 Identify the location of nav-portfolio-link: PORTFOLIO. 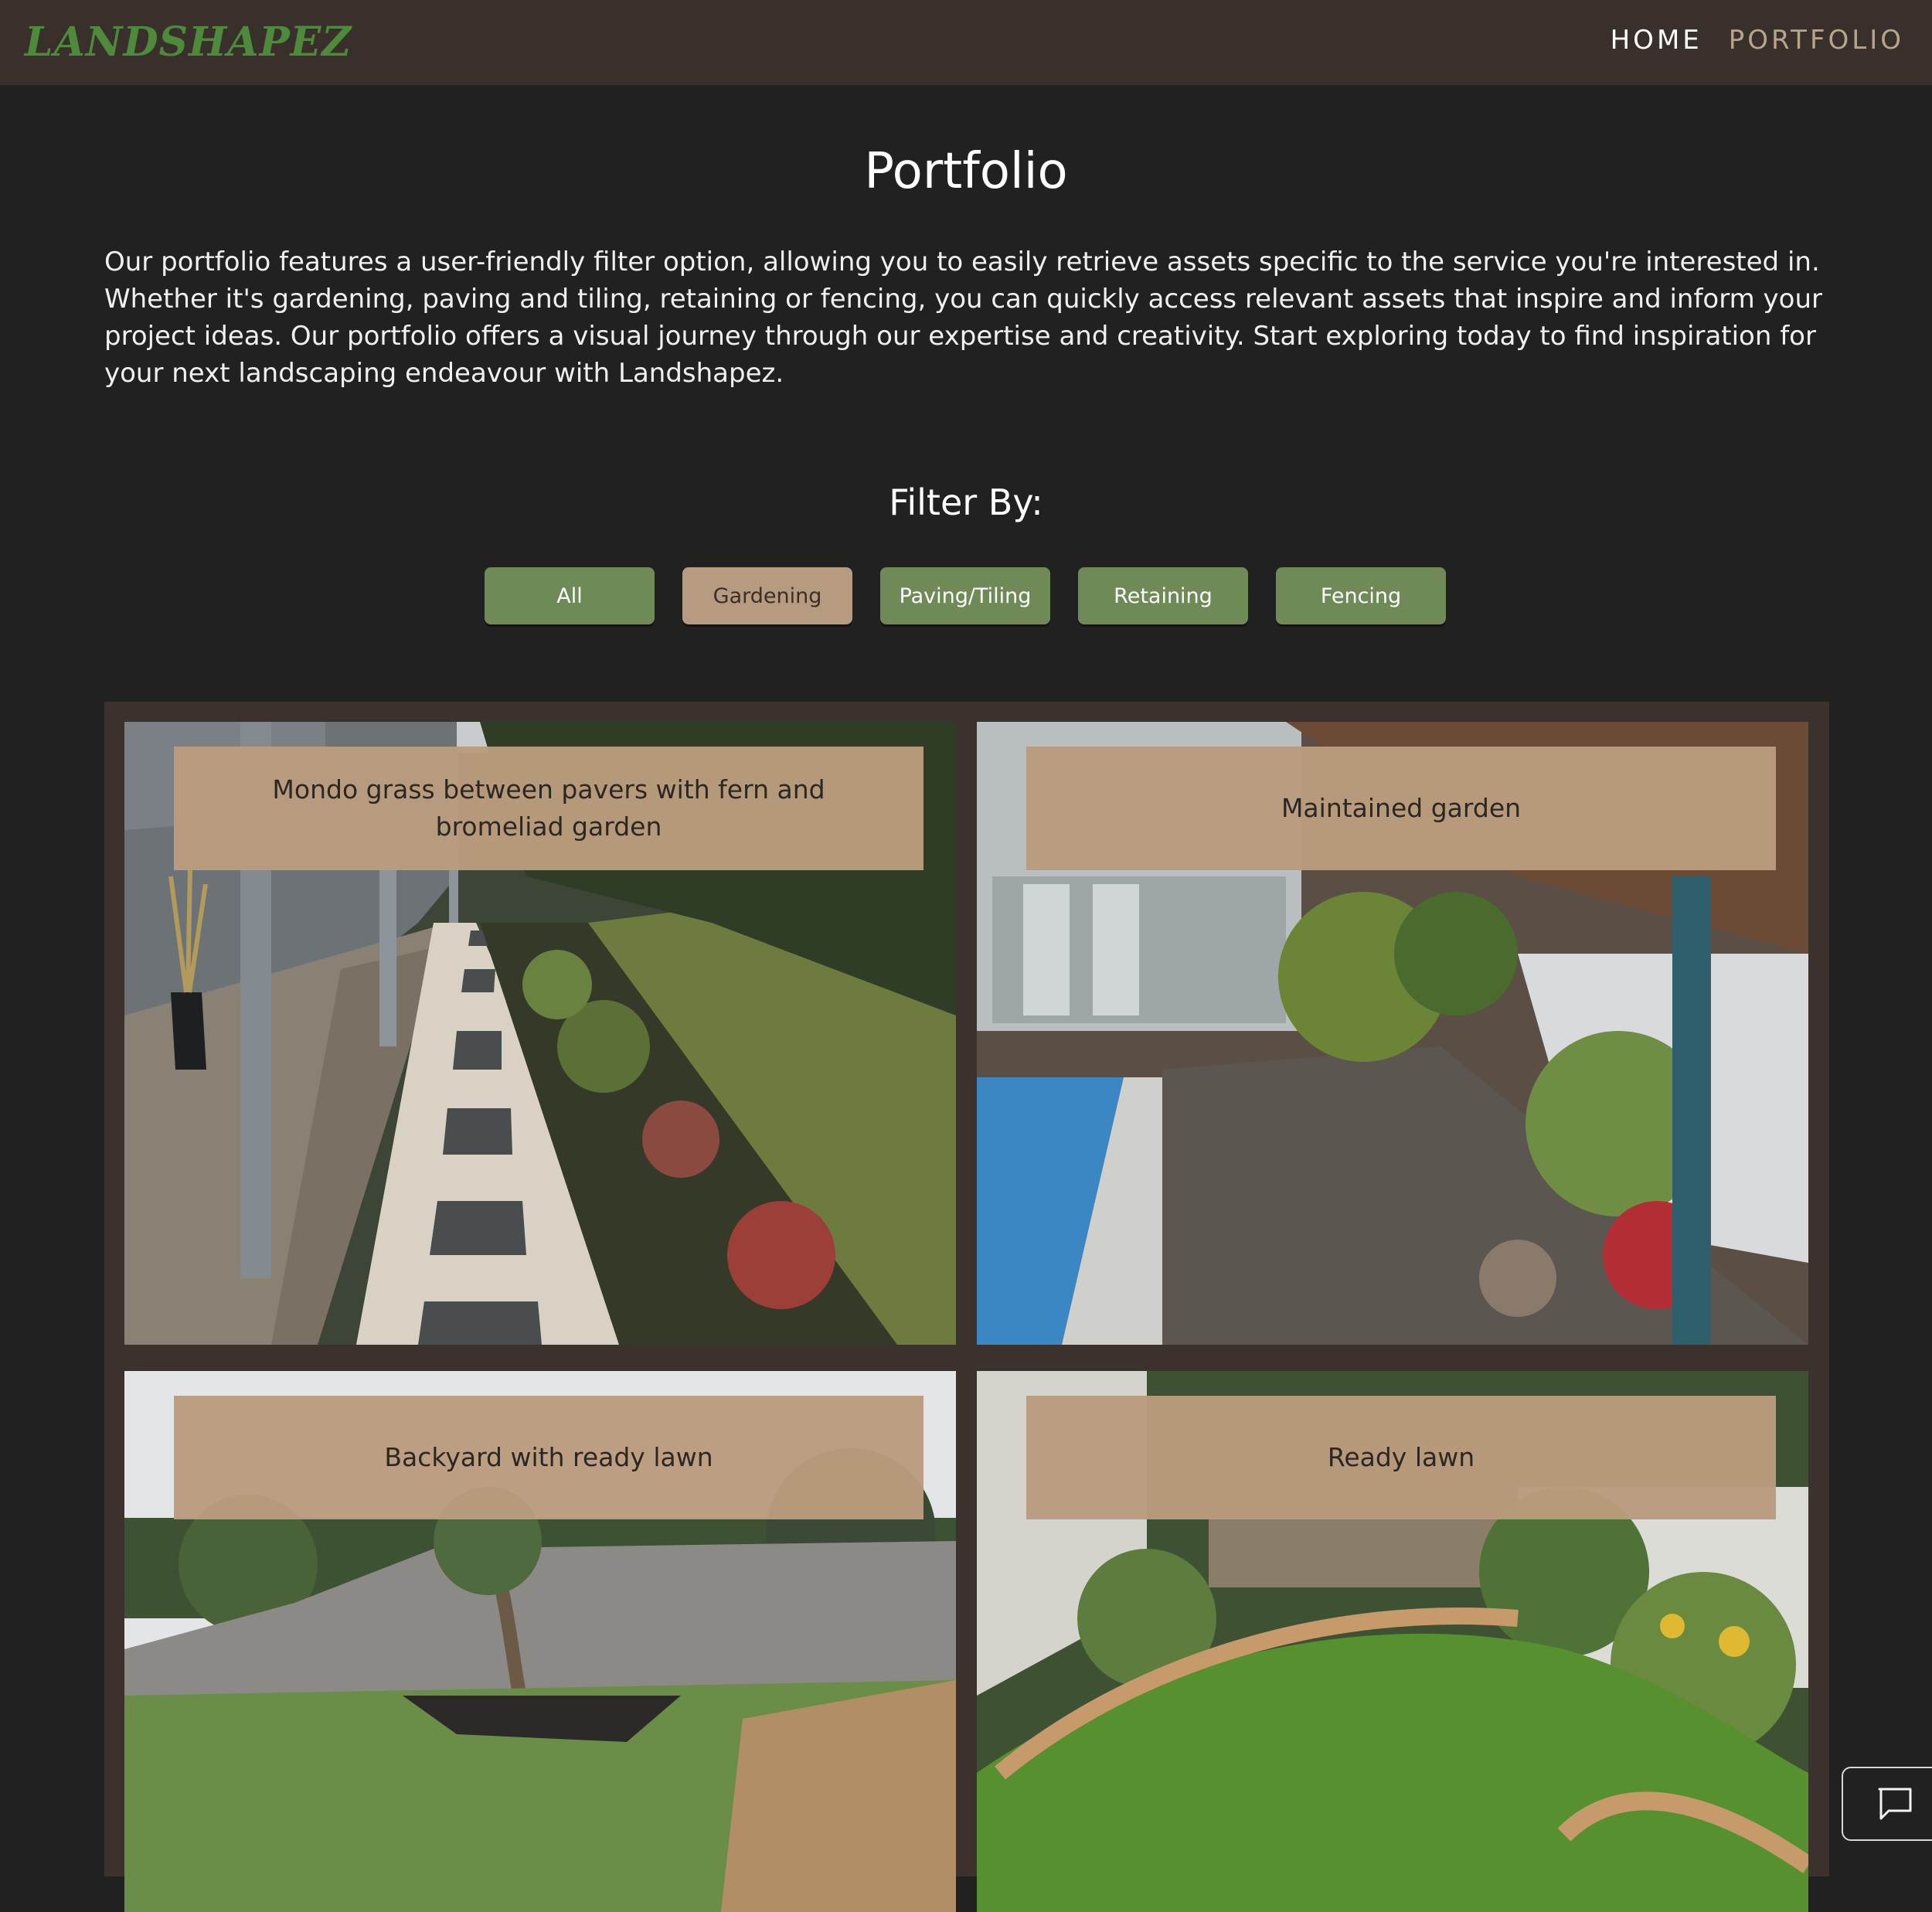
(1816, 40).